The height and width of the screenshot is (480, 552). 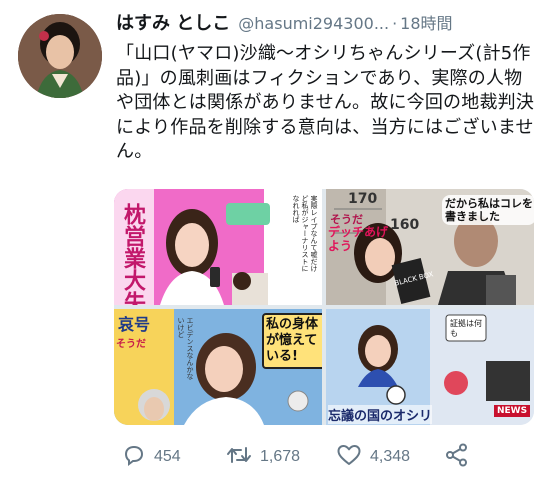 What do you see at coordinates (134, 457) in the screenshot?
I see `reply-icon` at bounding box center [134, 457].